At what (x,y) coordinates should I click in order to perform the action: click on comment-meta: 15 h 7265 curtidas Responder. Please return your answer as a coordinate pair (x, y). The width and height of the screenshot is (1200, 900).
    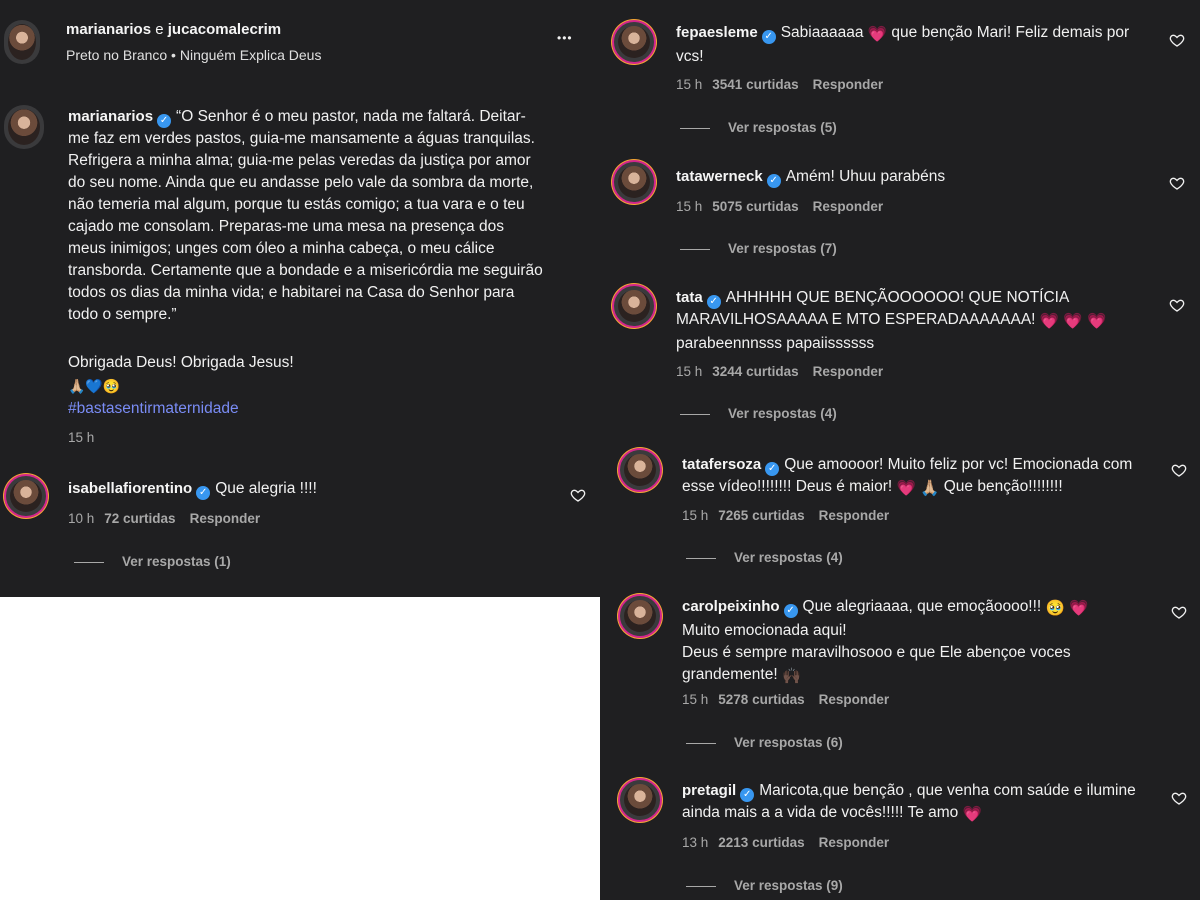
    Looking at the image, I should click on (785, 515).